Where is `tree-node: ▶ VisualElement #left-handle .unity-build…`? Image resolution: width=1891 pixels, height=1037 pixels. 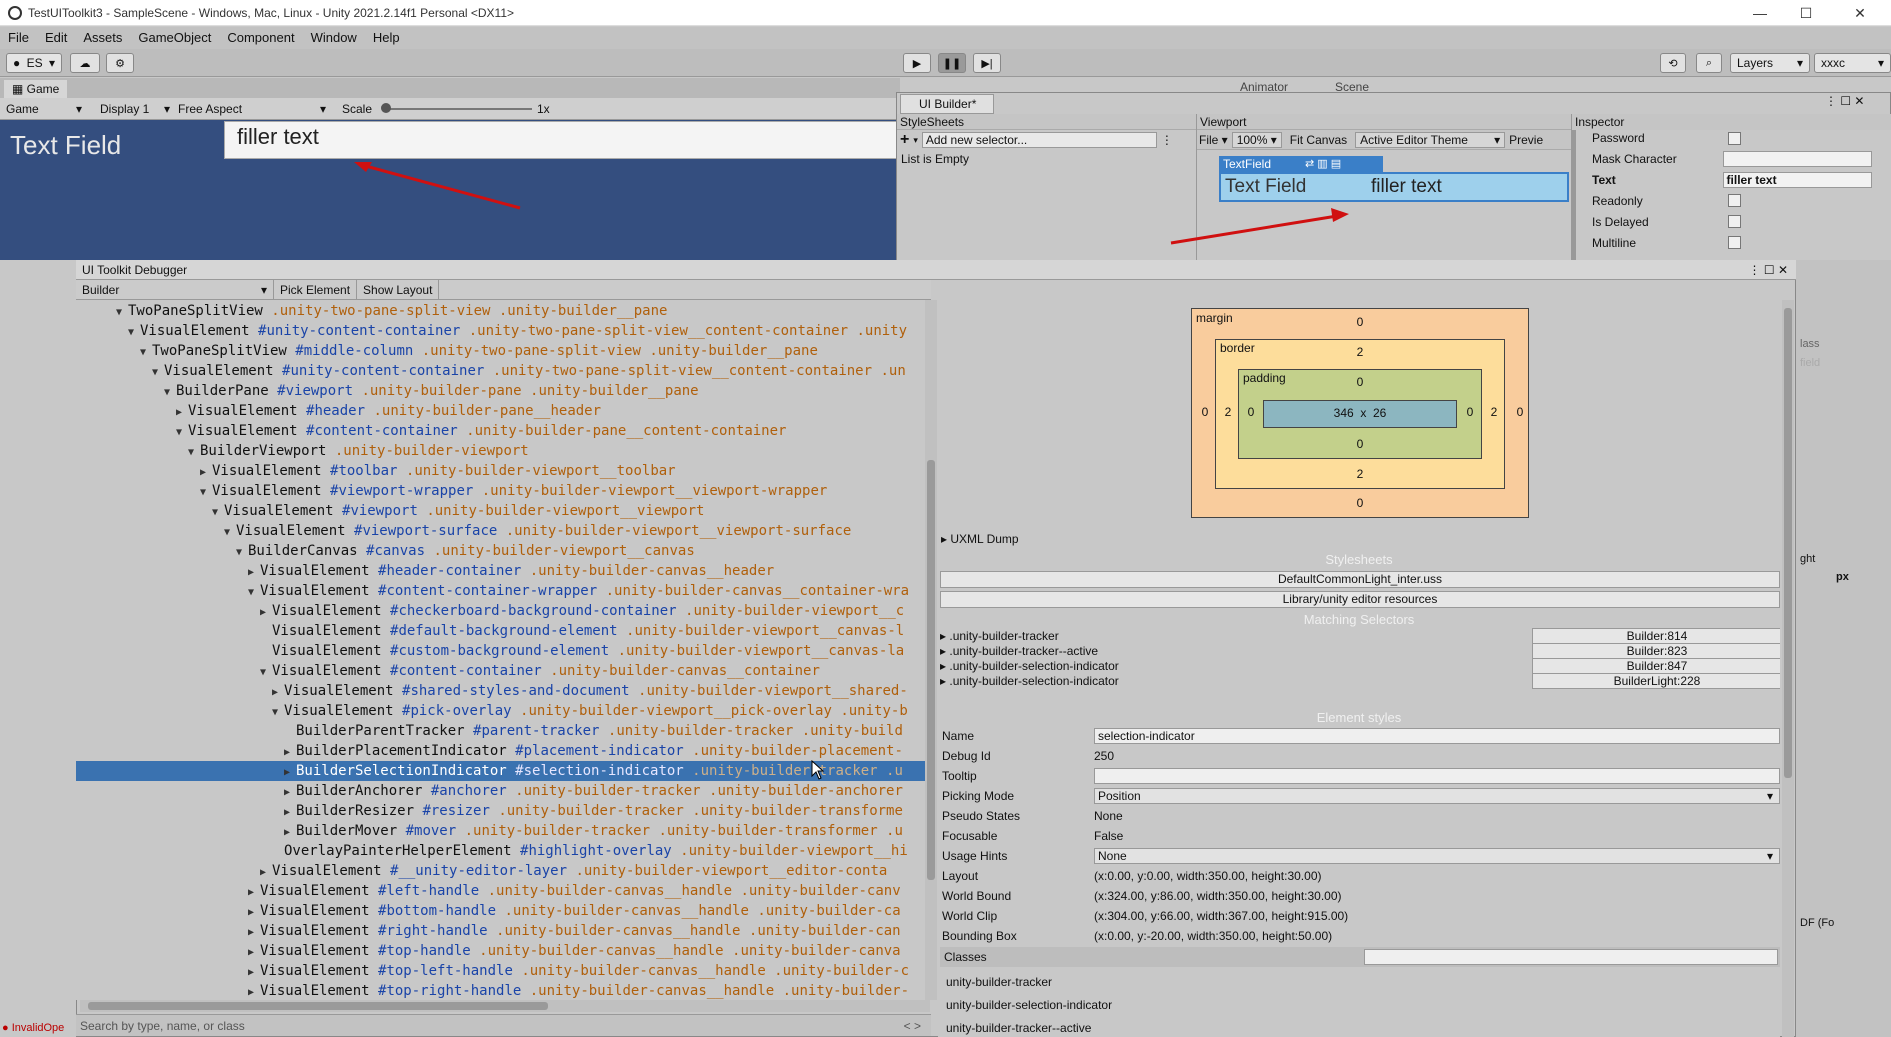 tree-node: ▶ VisualElement #left-handle .unity-build… is located at coordinates (501, 891).